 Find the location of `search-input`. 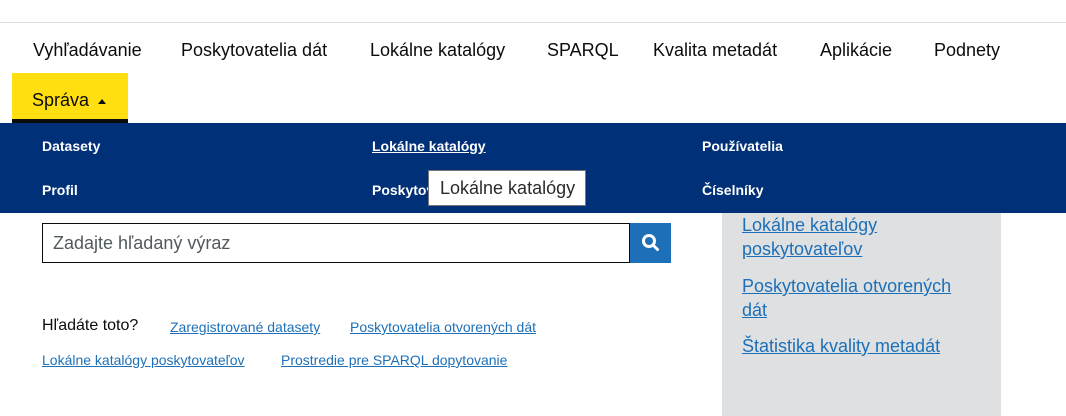

search-input is located at coordinates (336, 243).